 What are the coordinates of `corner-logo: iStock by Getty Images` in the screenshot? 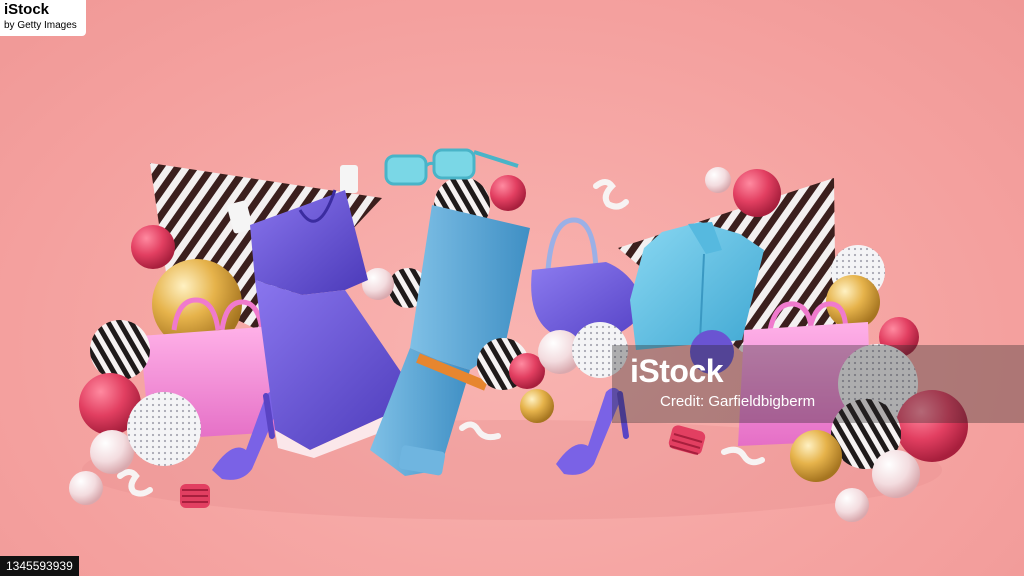 It's located at (43, 18).